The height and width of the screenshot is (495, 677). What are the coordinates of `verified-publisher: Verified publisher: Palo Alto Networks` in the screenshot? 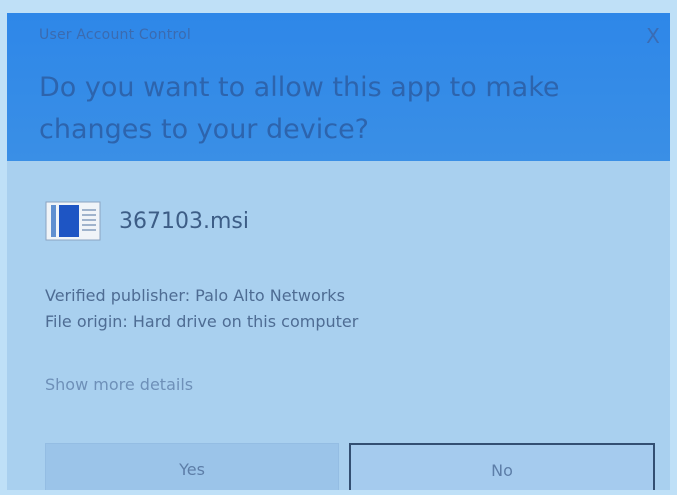 It's located at (195, 295).